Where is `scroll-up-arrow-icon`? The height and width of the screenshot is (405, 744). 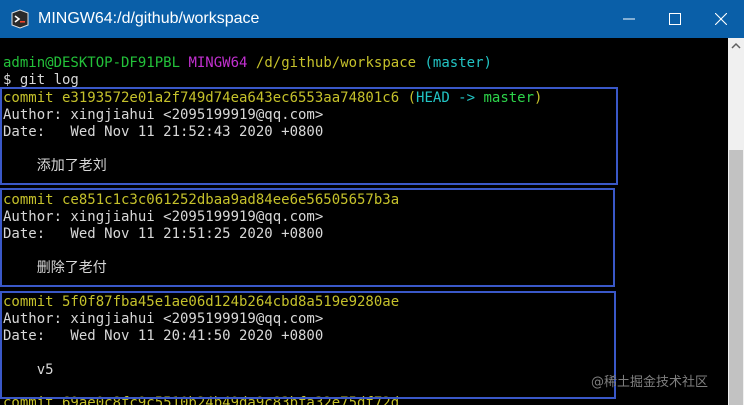 scroll-up-arrow-icon is located at coordinates (736, 46).